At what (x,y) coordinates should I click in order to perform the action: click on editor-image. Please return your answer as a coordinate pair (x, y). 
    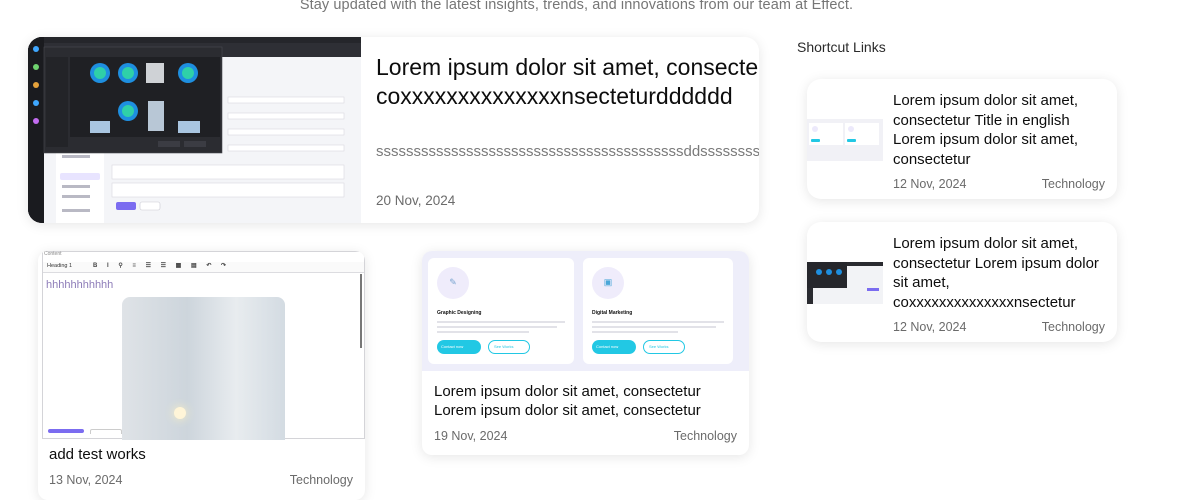
    Looking at the image, I should click on (203, 368).